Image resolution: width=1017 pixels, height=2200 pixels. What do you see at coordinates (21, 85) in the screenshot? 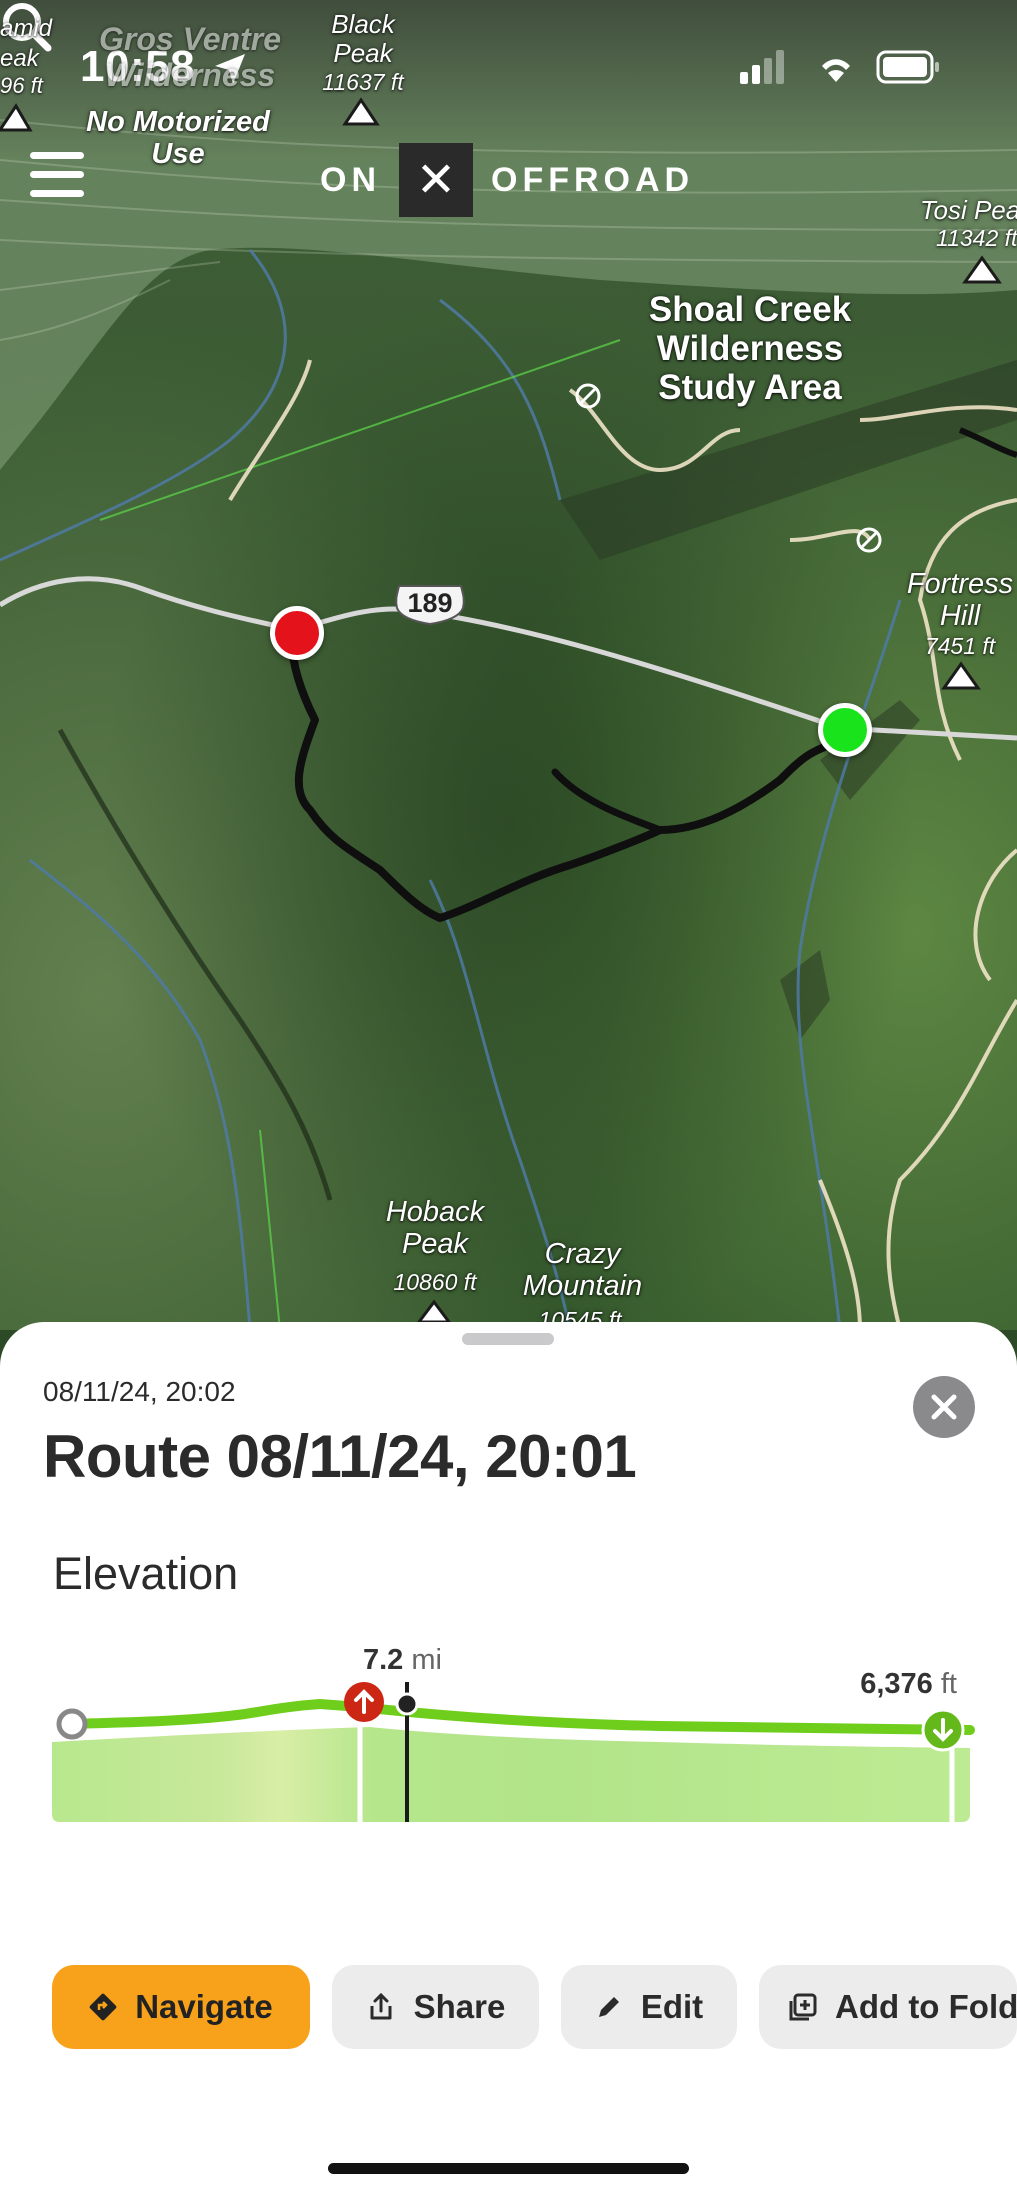
I see `label-pyramid-elev: 96 ft` at bounding box center [21, 85].